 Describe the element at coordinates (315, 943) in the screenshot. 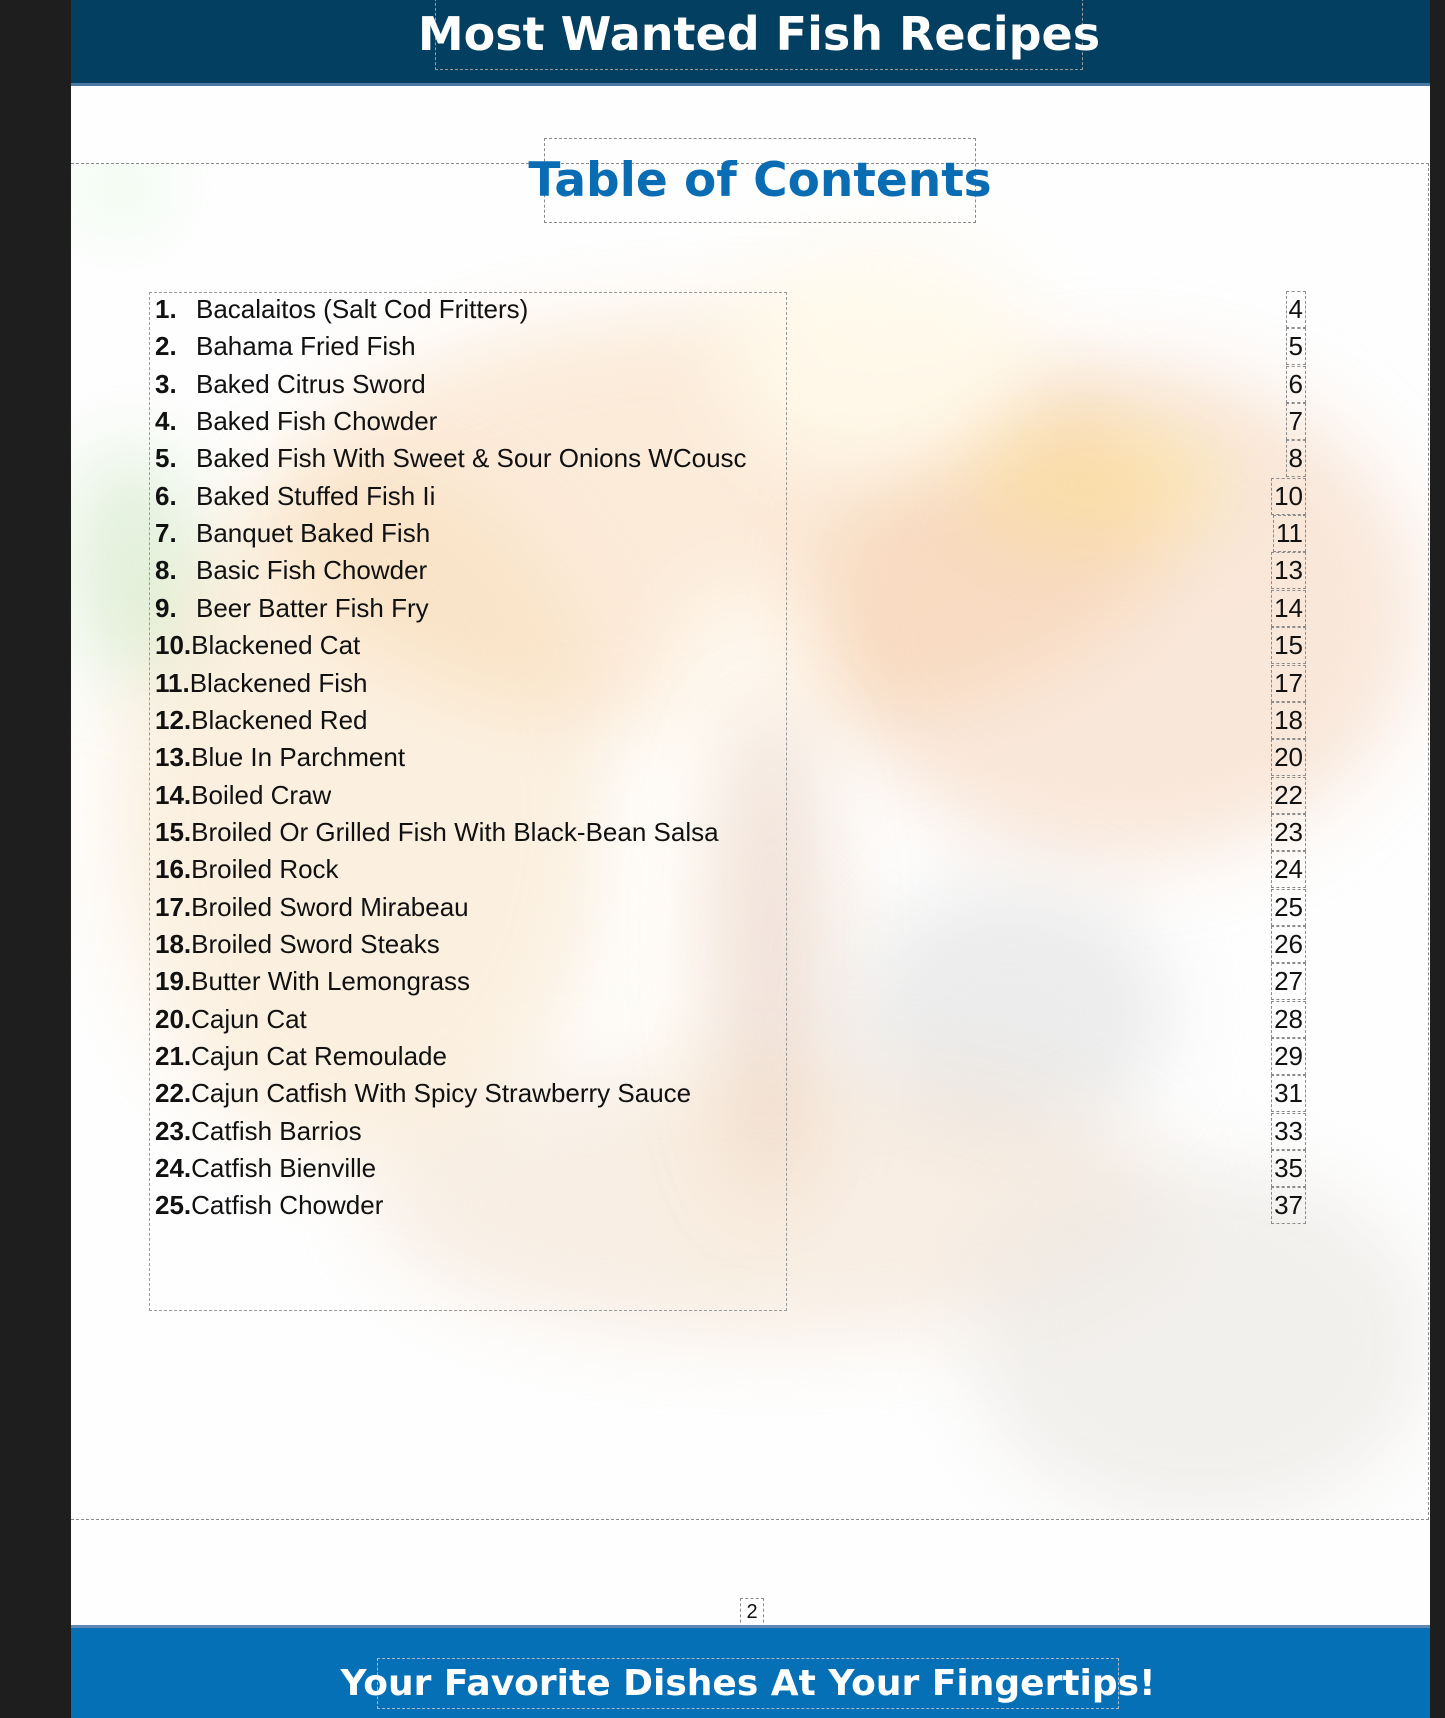

I see `toc-entry-title: Broiled Sword Steaks` at that location.